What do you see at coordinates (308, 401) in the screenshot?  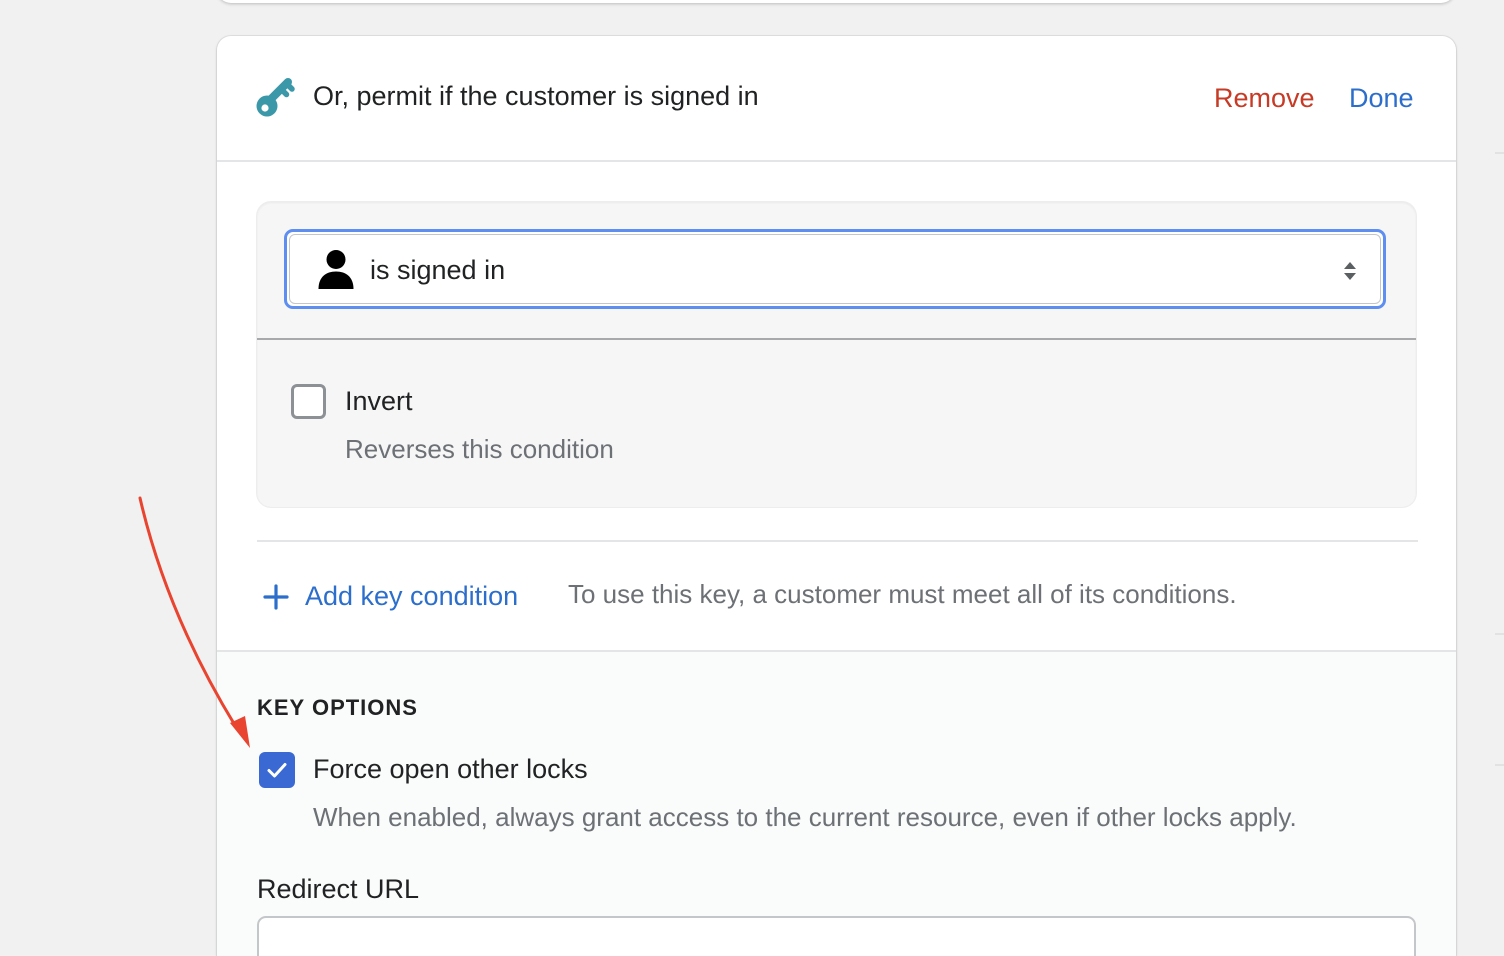 I see `invert-checkbox` at bounding box center [308, 401].